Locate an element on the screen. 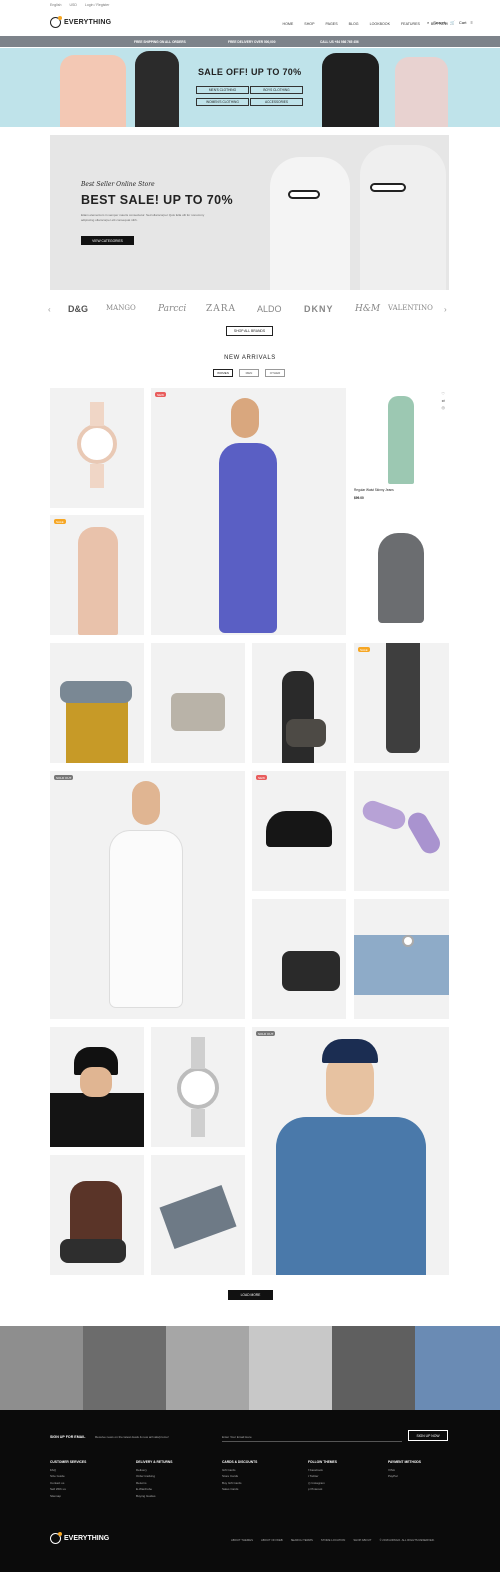 This screenshot has height=1572, width=500. cart-label: Cart is located at coordinates (463, 22).